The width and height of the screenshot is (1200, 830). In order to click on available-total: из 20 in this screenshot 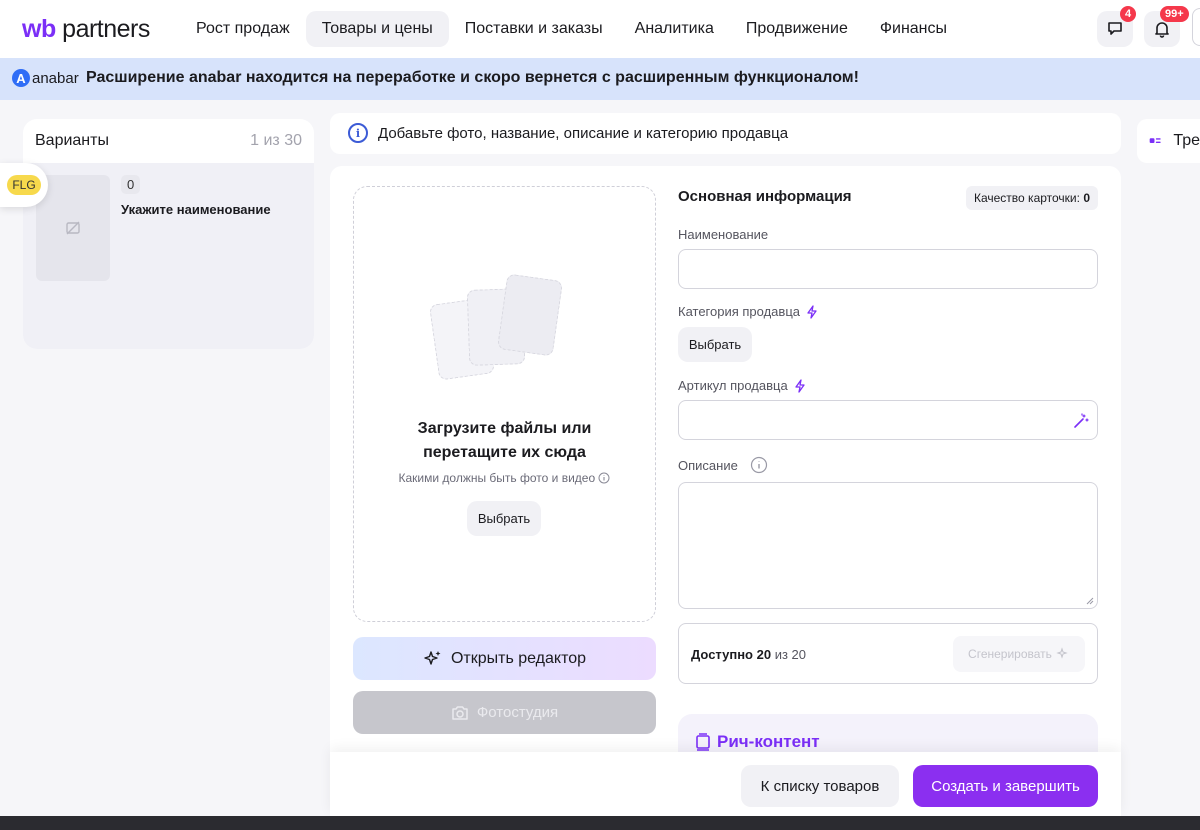, I will do `click(790, 654)`.